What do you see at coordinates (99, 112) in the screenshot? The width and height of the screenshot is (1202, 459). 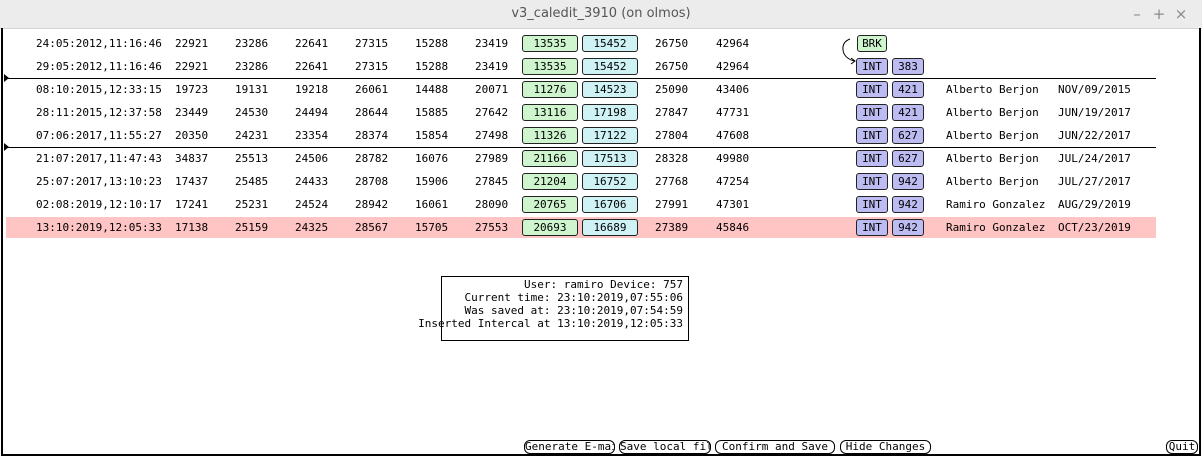 I see `timestamp-cell: 28:11:2015,12:37:58` at bounding box center [99, 112].